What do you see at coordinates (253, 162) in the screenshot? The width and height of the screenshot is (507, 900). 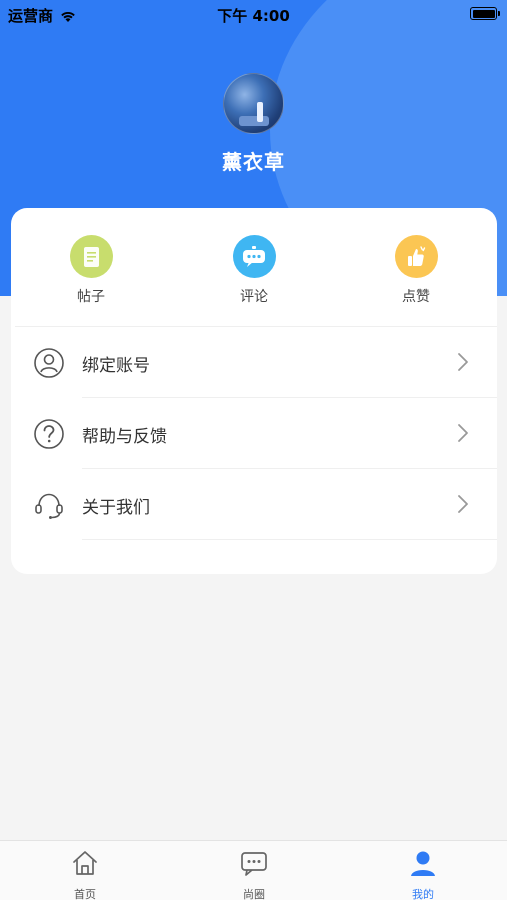 I see `username: 薰衣草` at bounding box center [253, 162].